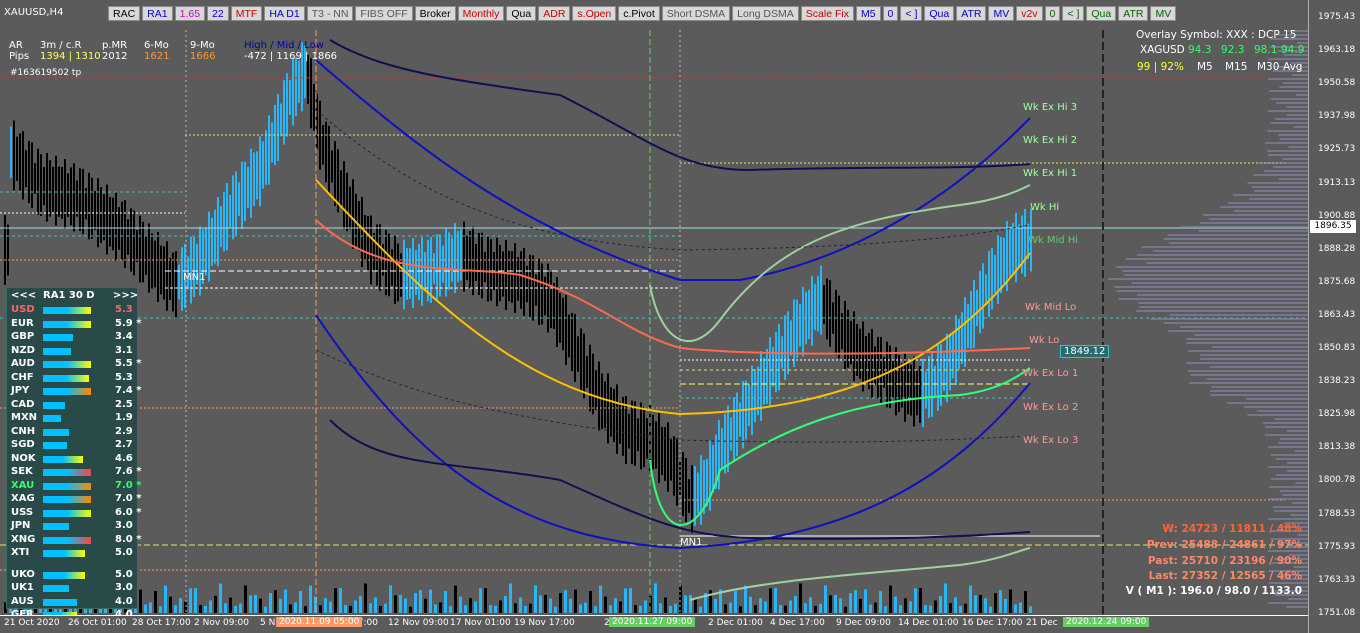 Image resolution: width=1360 pixels, height=633 pixels. What do you see at coordinates (1101, 13) in the screenshot?
I see `toolbar-button-26: Qua` at bounding box center [1101, 13].